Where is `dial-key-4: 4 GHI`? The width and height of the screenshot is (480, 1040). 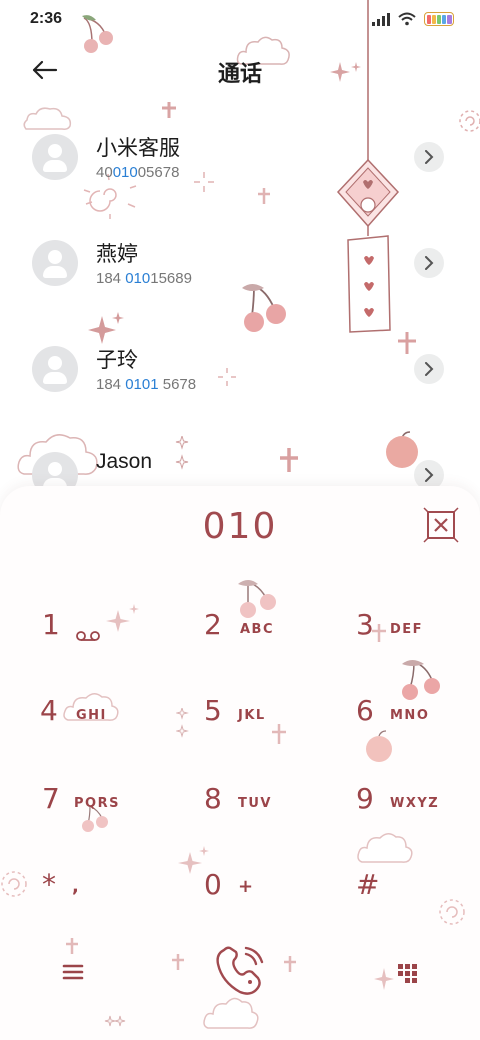
dial-key-4: 4 GHI is located at coordinates (110, 714).